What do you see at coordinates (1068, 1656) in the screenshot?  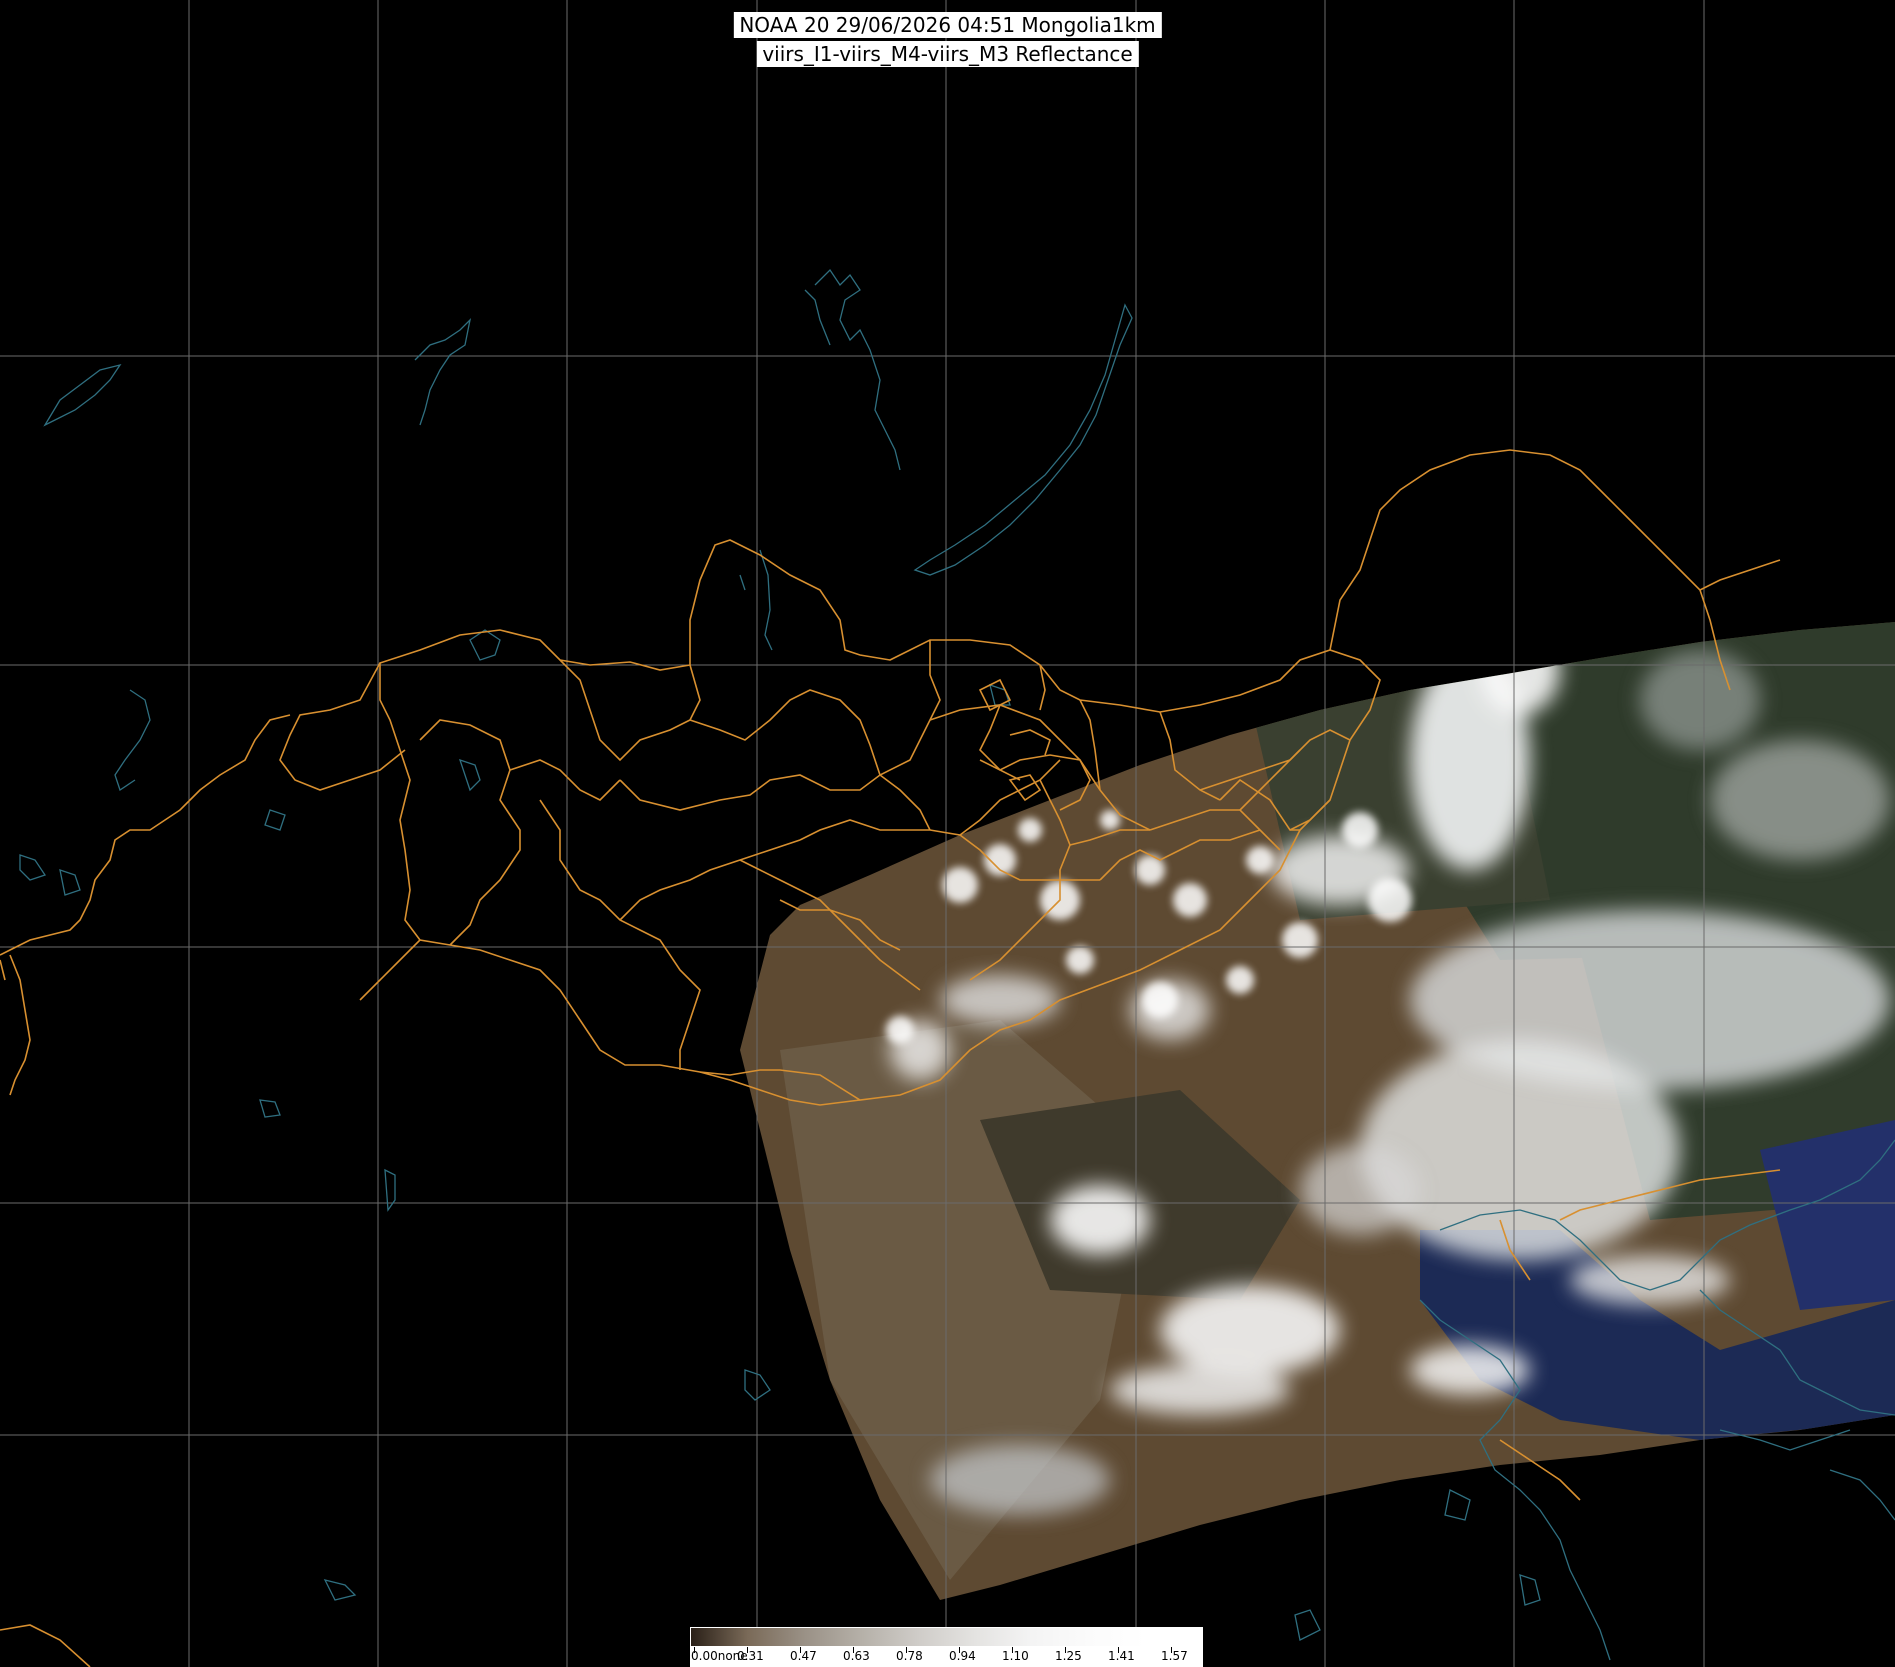 I see `colorbar-label: 1.25` at bounding box center [1068, 1656].